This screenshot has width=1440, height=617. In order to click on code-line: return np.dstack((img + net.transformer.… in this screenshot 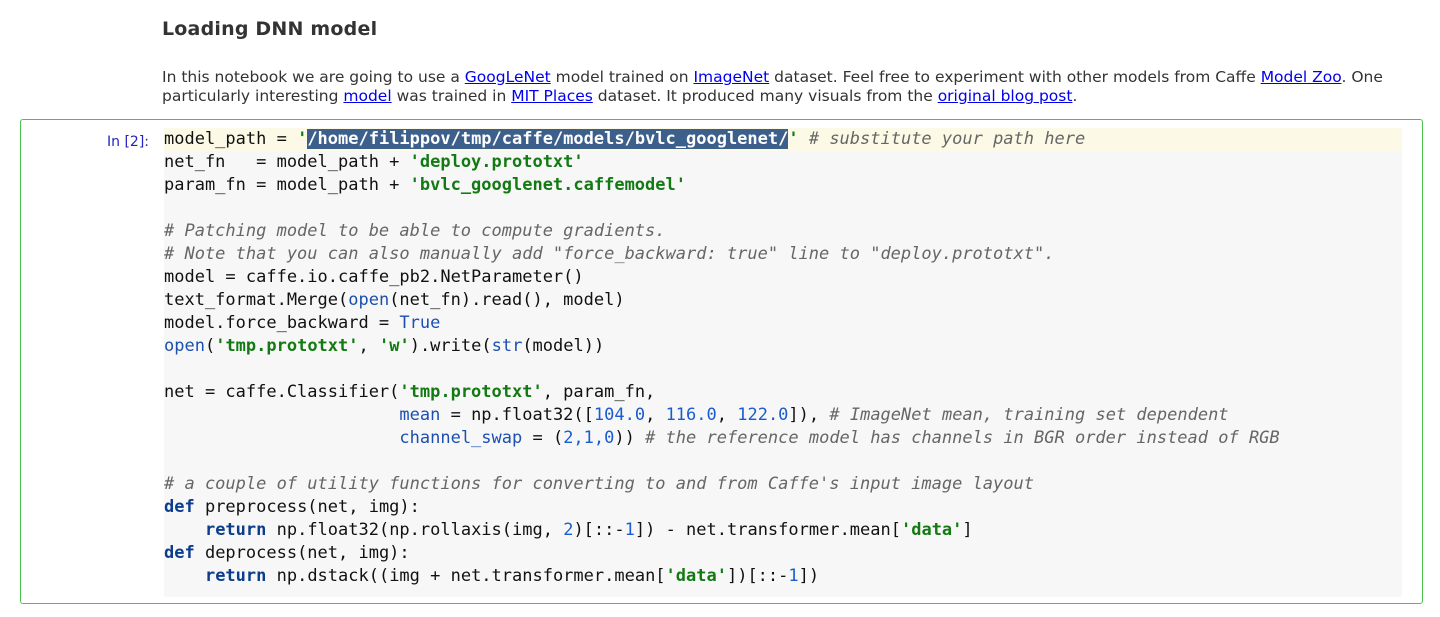, I will do `click(512, 576)`.